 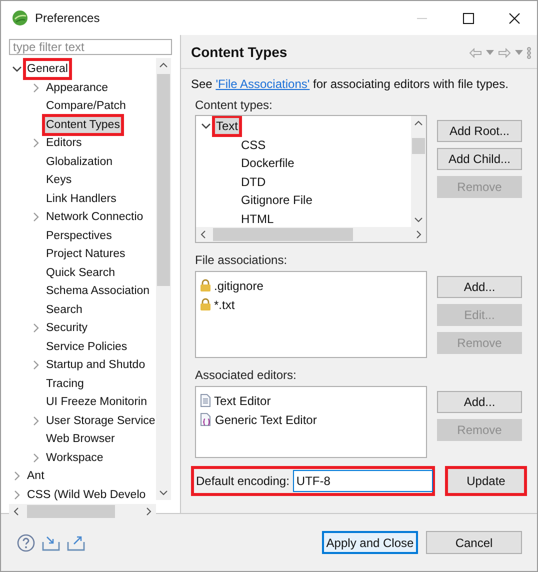 What do you see at coordinates (83, 125) in the screenshot?
I see `tree-item: Content Types` at bounding box center [83, 125].